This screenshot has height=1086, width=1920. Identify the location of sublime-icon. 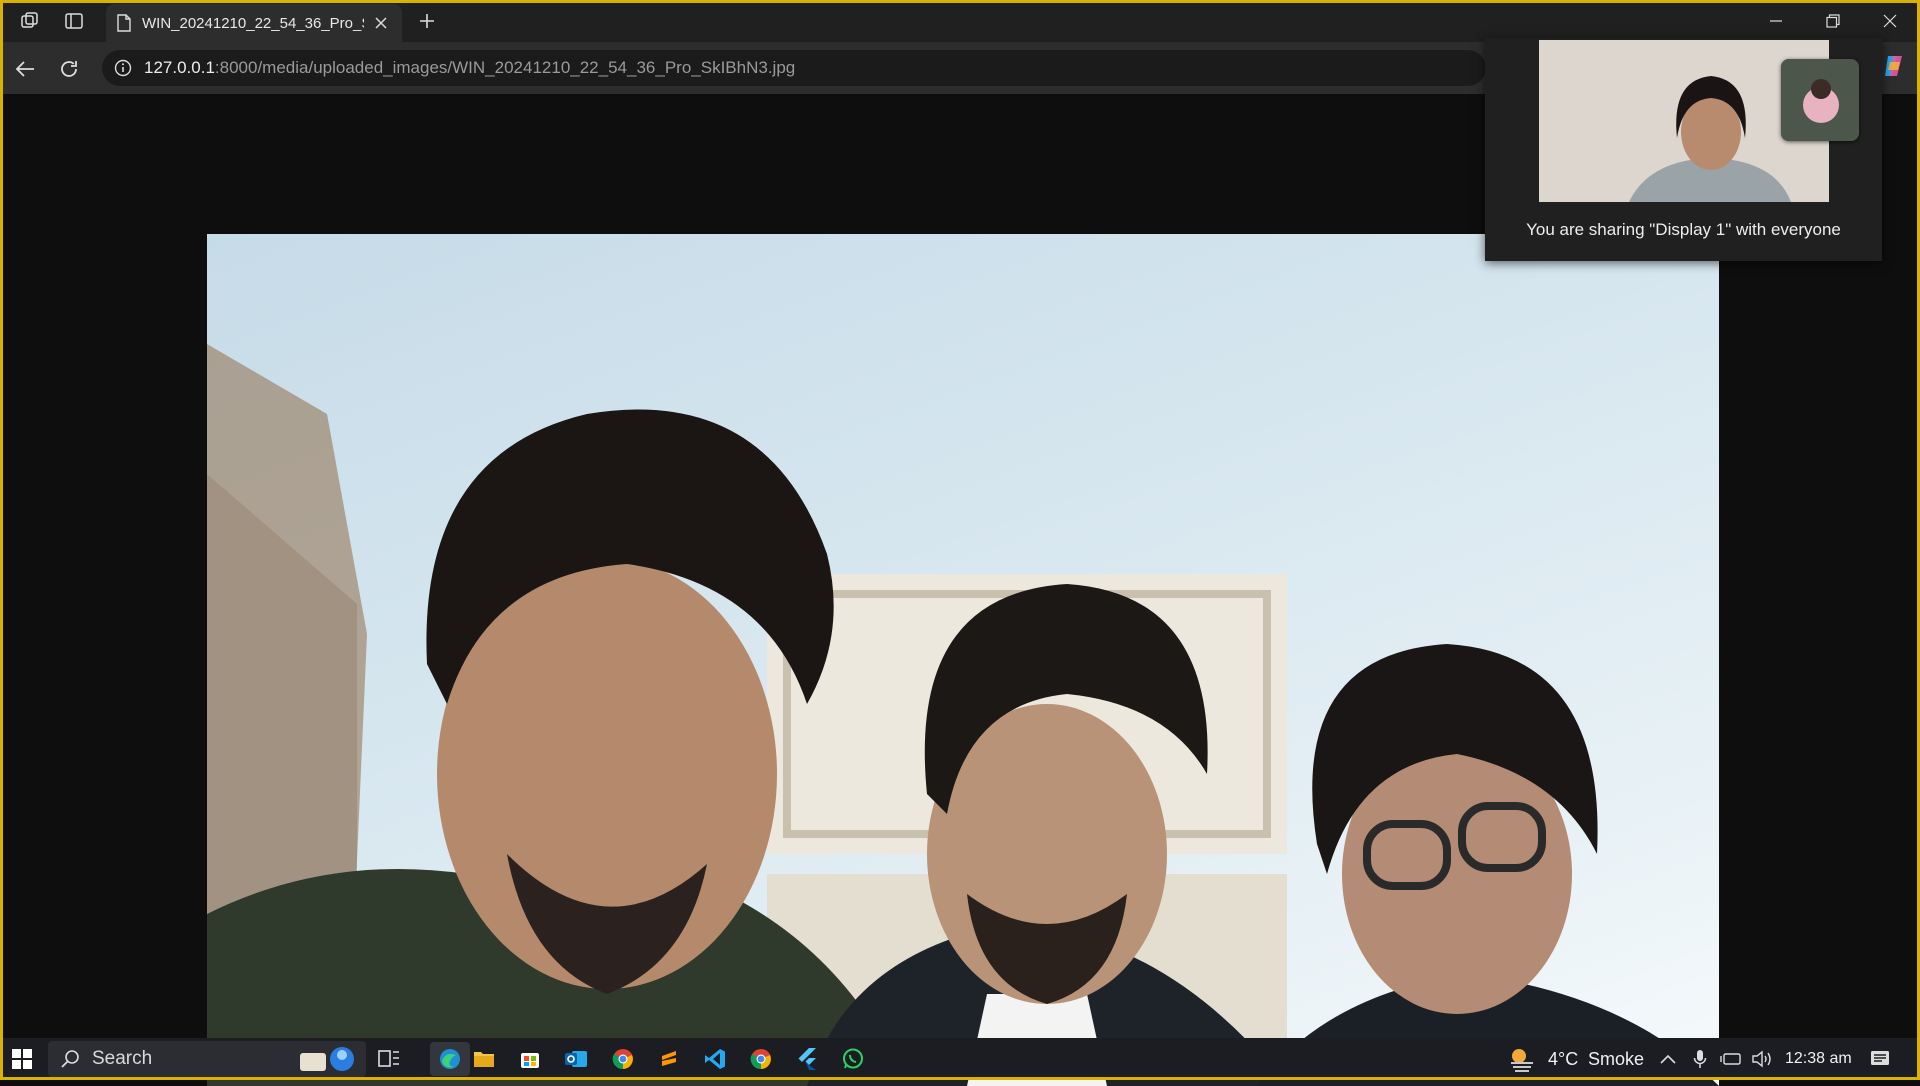
(669, 1058).